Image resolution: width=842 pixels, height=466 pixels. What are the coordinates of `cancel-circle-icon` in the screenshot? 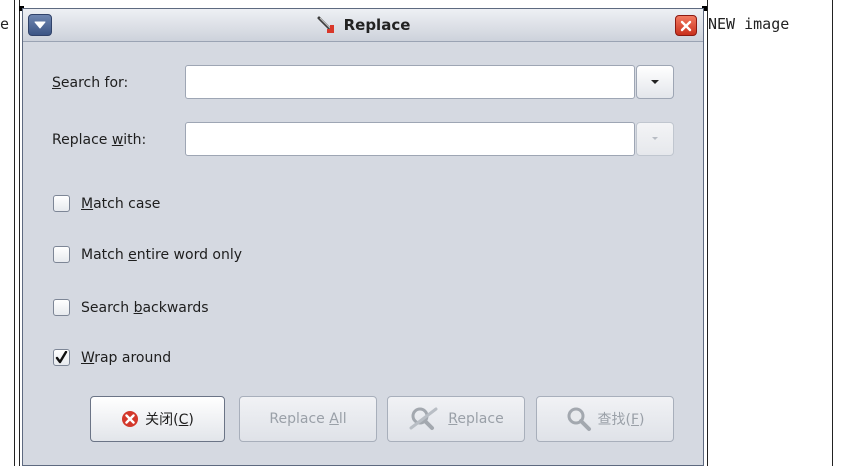 It's located at (130, 419).